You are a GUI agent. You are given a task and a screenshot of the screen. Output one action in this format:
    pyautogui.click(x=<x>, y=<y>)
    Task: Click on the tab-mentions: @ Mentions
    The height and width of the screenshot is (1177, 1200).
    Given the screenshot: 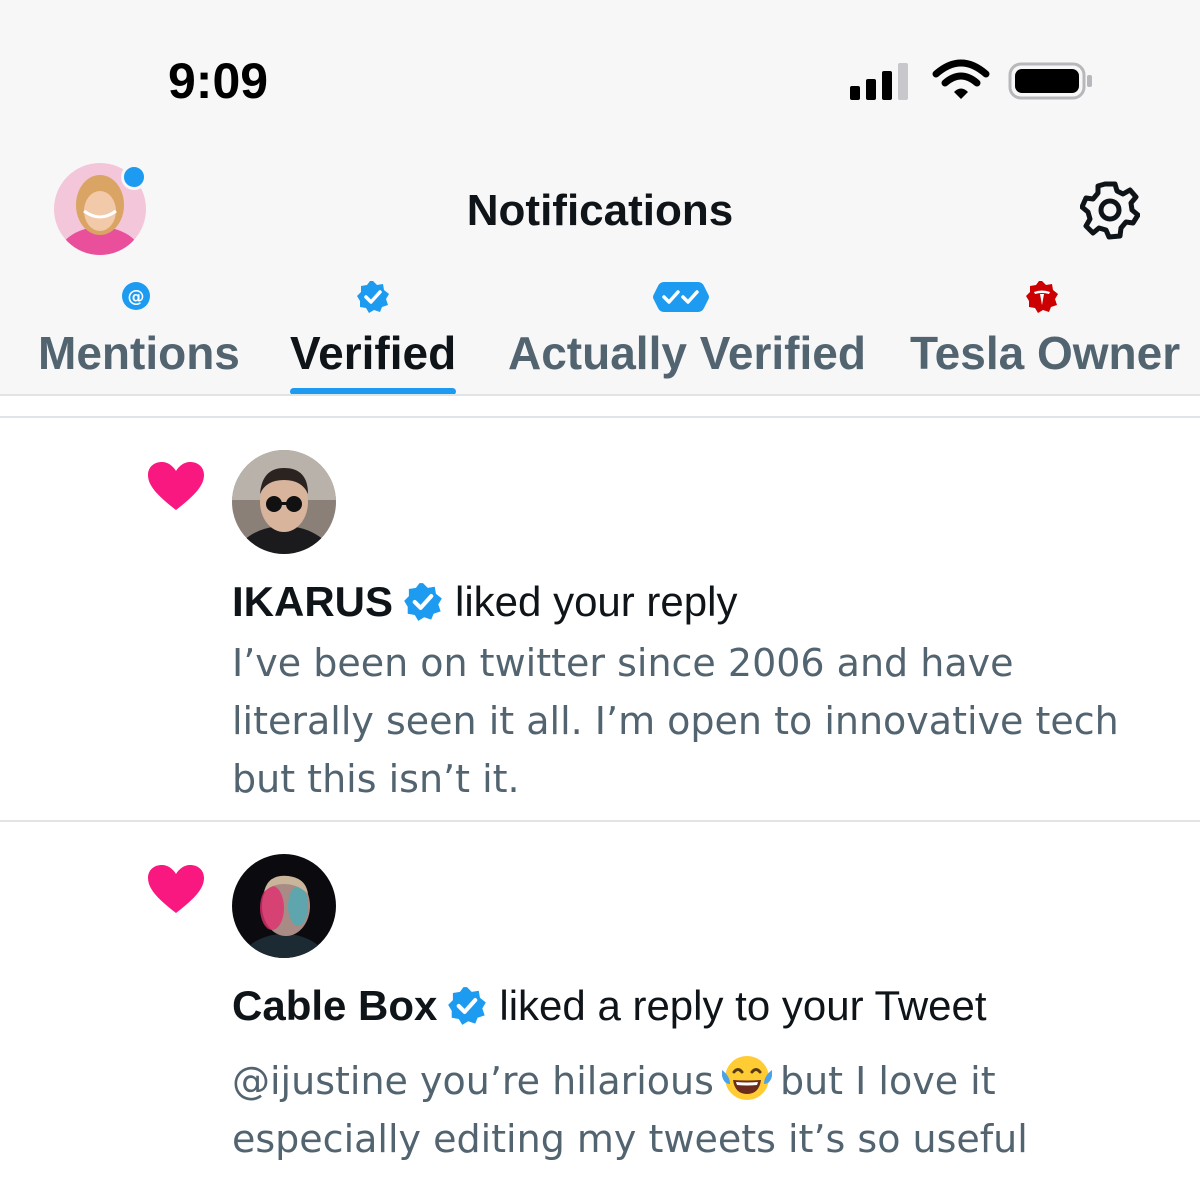 What is the action you would take?
    pyautogui.click(x=139, y=337)
    